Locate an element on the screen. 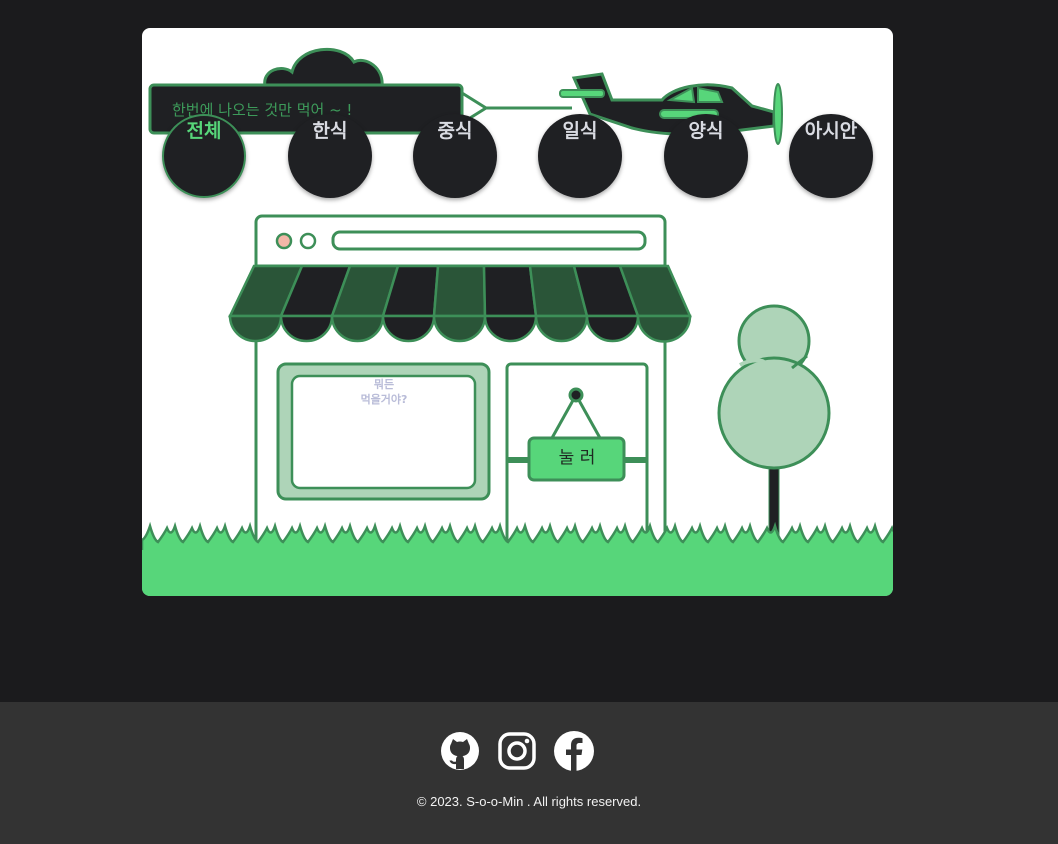 The width and height of the screenshot is (1058, 844). window-text-line1: 뭐든 is located at coordinates (384, 384).